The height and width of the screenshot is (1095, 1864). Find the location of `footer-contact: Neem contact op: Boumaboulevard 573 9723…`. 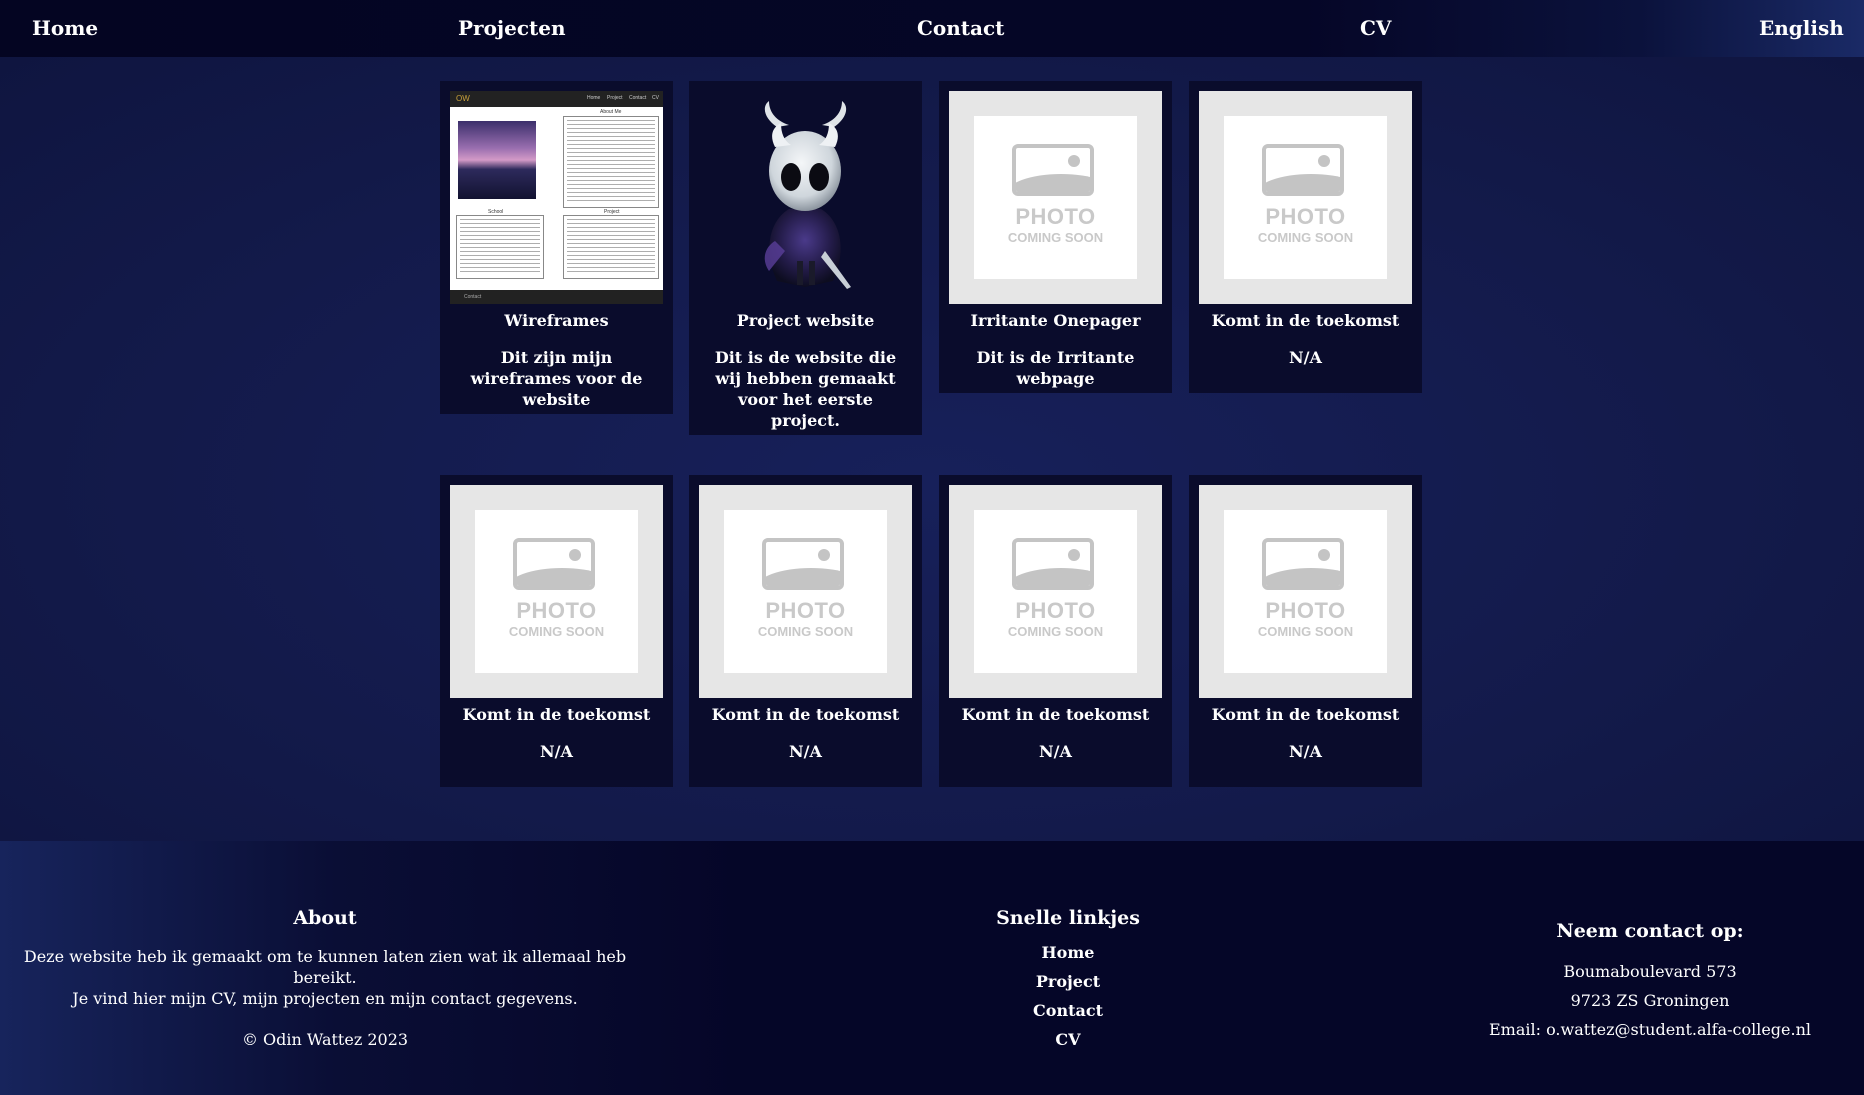

footer-contact: Neem contact op: Boumaboulevard 573 9723… is located at coordinates (1650, 981).